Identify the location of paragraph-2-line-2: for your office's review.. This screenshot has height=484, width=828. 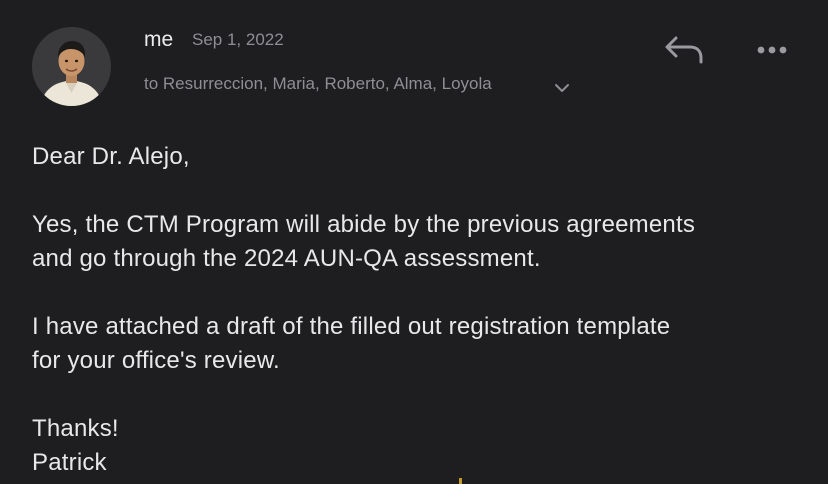
(156, 360).